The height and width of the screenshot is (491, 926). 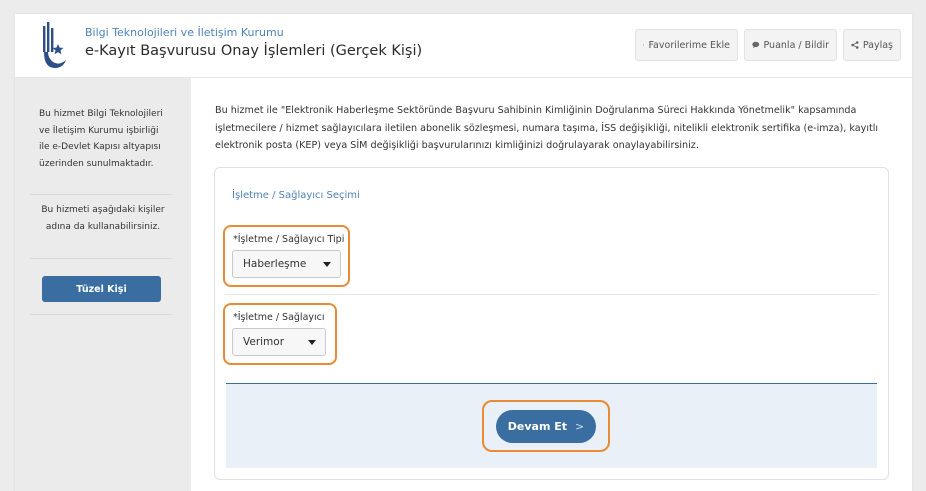 I want to click on provider-value: Verimor, so click(x=264, y=342).